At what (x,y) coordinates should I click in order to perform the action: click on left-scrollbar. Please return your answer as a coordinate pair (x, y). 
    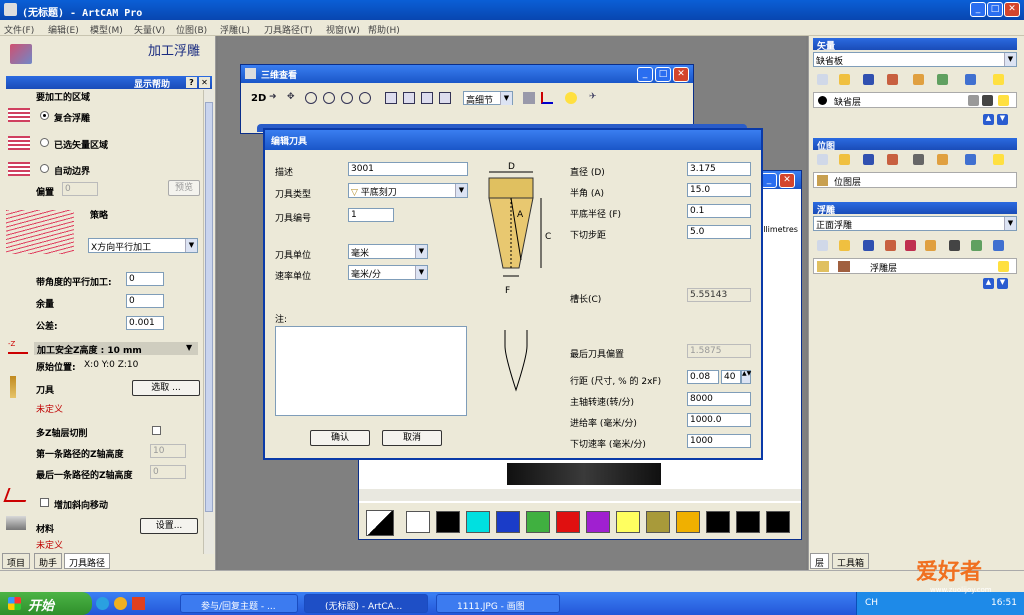
    Looking at the image, I should click on (208, 322).